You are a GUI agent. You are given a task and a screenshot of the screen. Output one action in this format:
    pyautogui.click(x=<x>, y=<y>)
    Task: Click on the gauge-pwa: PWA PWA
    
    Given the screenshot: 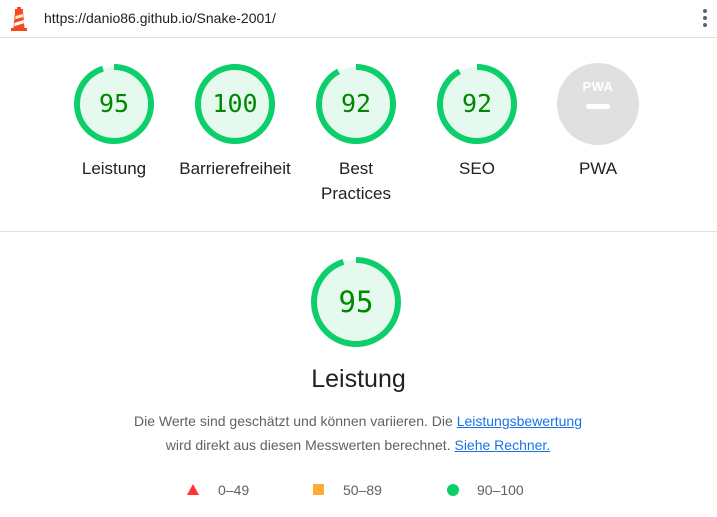 What is the action you would take?
    pyautogui.click(x=598, y=122)
    